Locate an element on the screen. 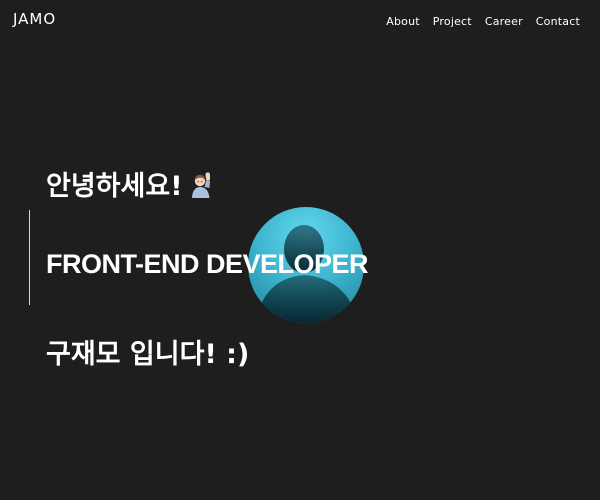  man-raising-hand-icon is located at coordinates (203, 188).